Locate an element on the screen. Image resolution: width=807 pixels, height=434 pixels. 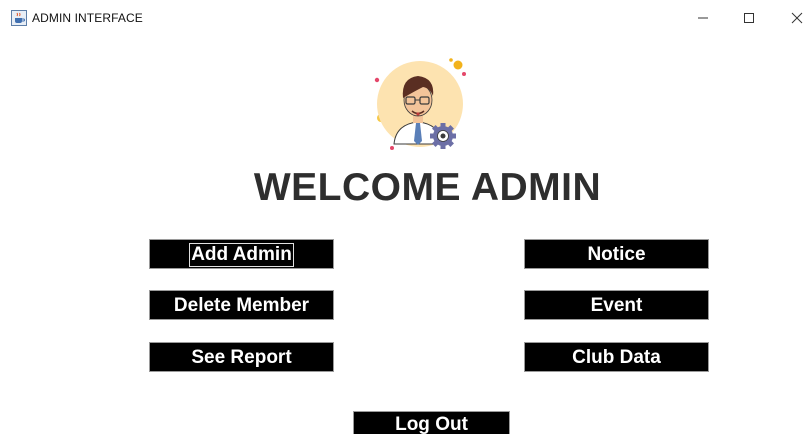
club-data-button: Club Data is located at coordinates (616, 357).